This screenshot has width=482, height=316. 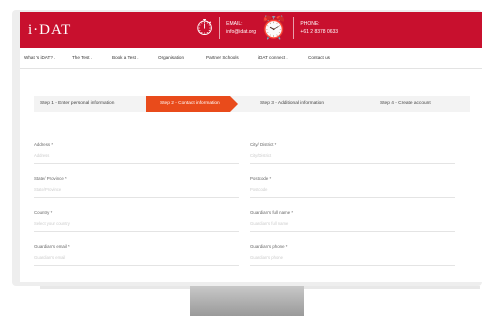 I want to click on state-province-field: State/ Province * State/Province, so click(x=136, y=187).